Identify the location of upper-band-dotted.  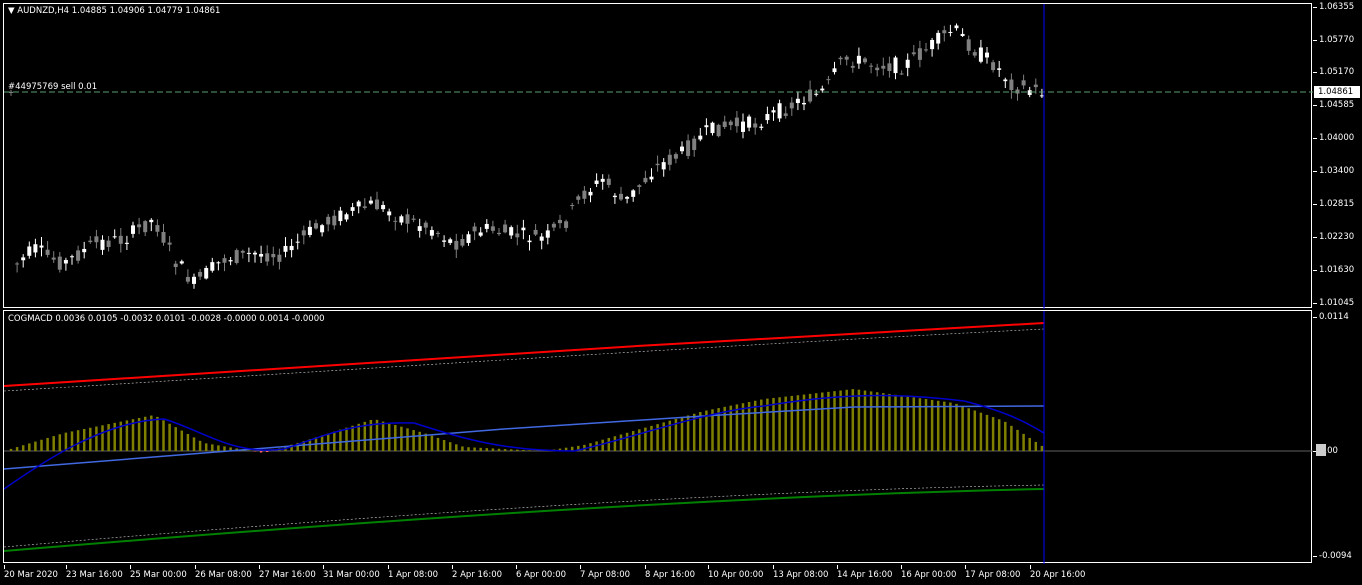
(524, 360).